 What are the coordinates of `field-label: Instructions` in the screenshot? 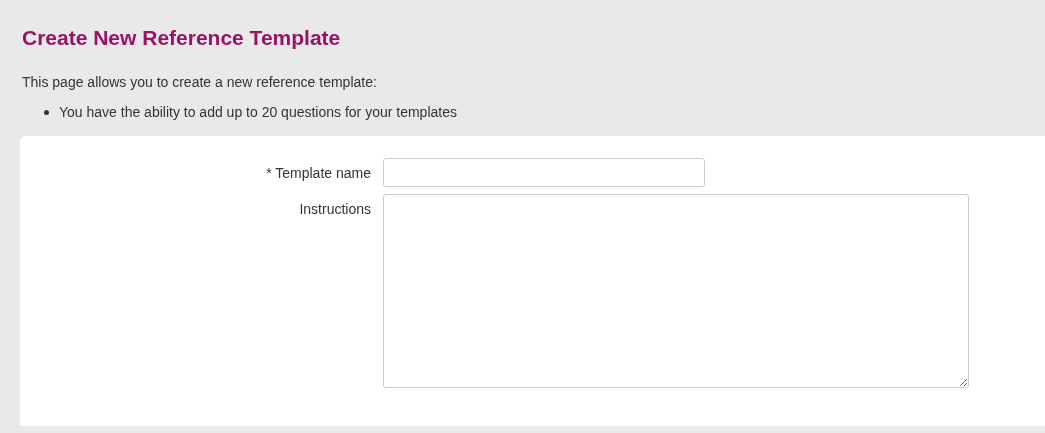 It's located at (335, 209).